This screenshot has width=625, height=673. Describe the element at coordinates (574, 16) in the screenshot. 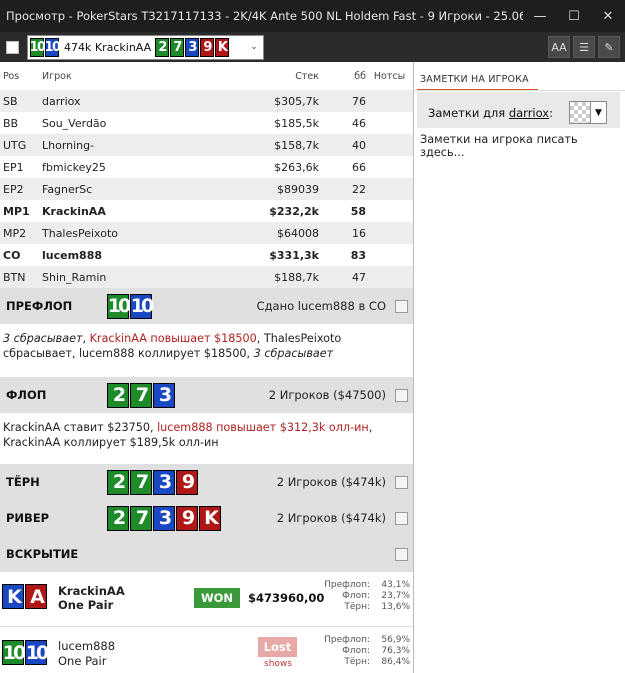

I see `maximize-button: ☐` at that location.